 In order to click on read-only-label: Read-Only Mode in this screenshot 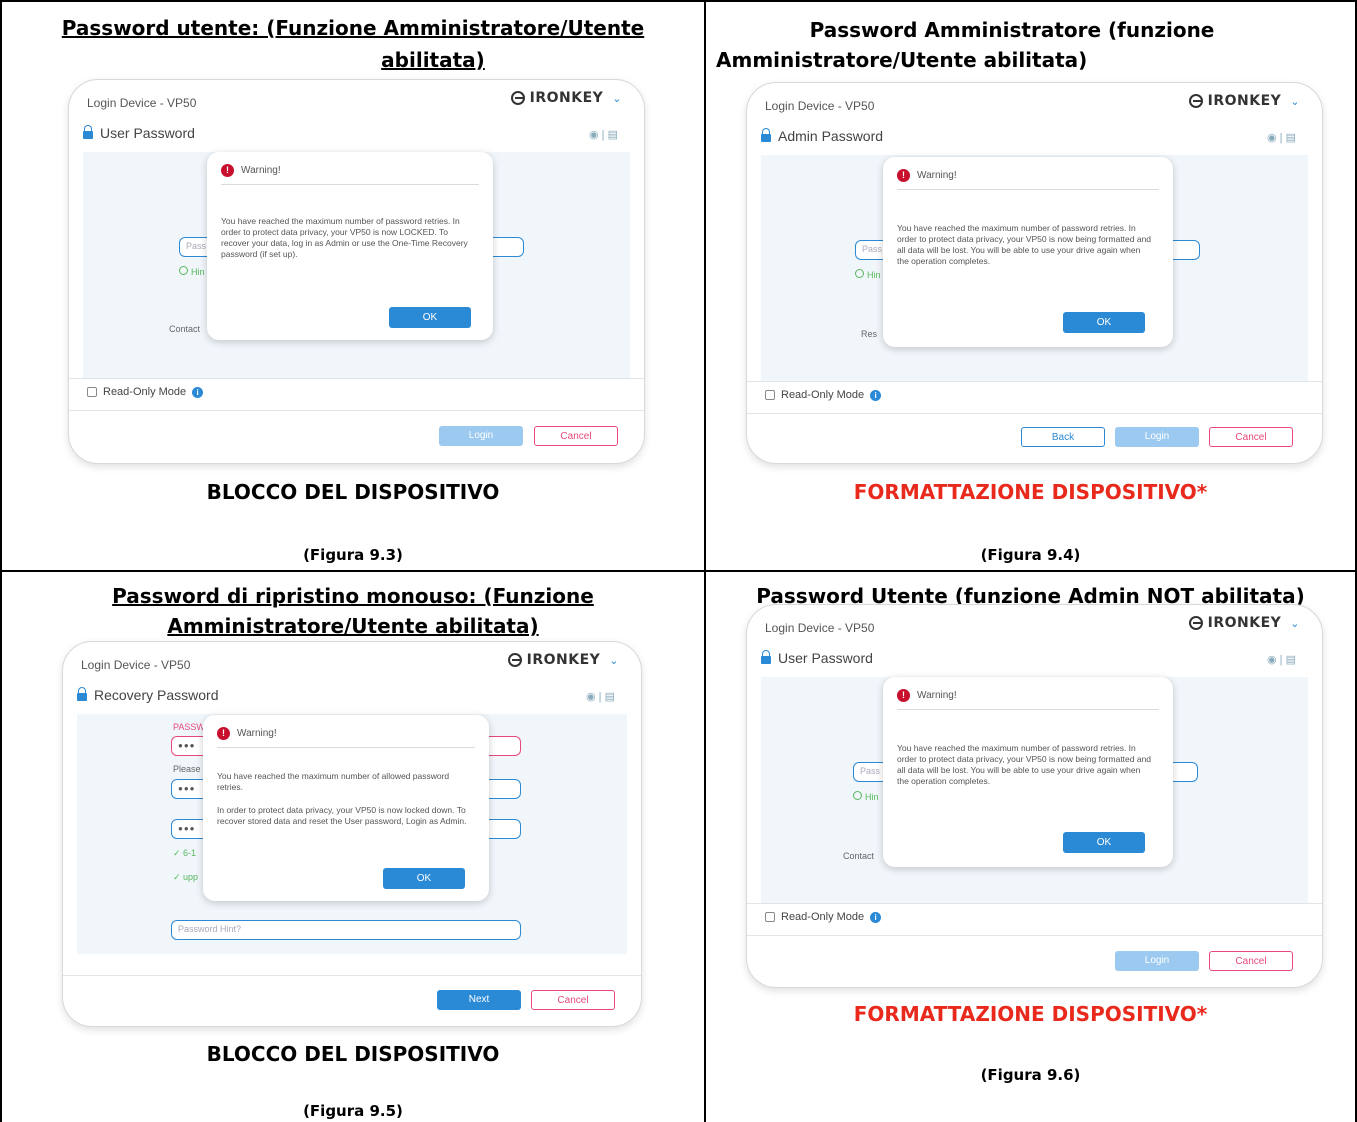, I will do `click(823, 917)`.